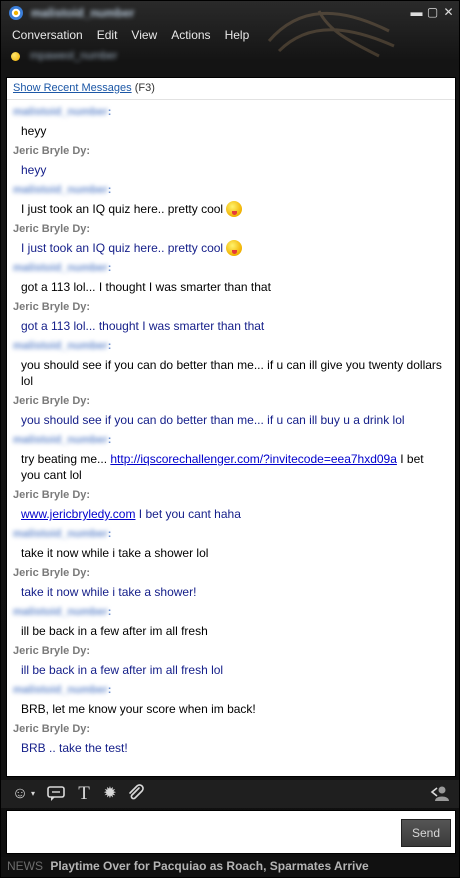  Describe the element at coordinates (432, 12) in the screenshot. I see `maximize-icon: ▢` at that location.